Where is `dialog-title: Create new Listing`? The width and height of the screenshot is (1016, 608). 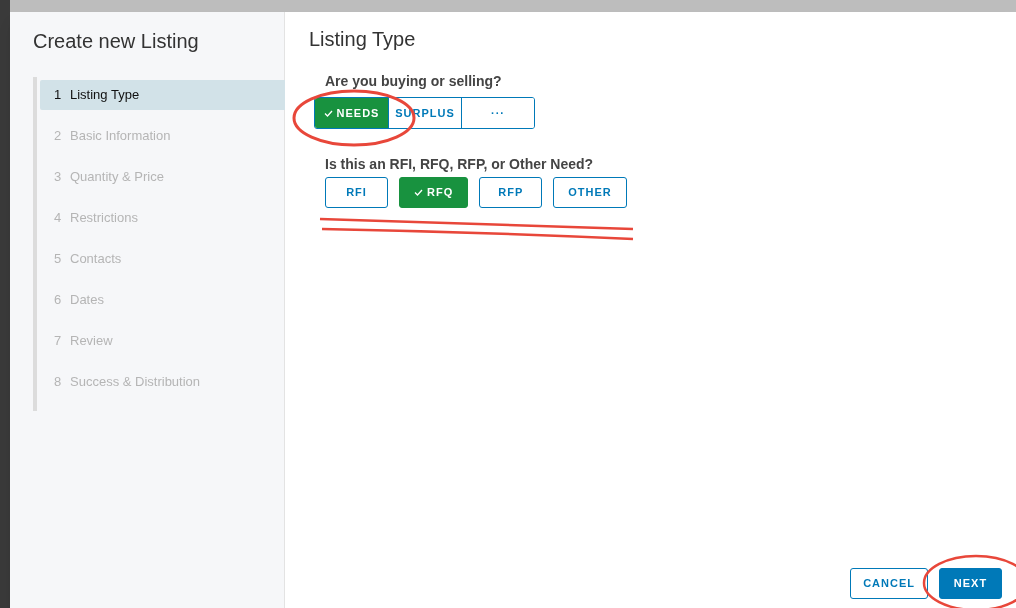 dialog-title: Create new Listing is located at coordinates (116, 41).